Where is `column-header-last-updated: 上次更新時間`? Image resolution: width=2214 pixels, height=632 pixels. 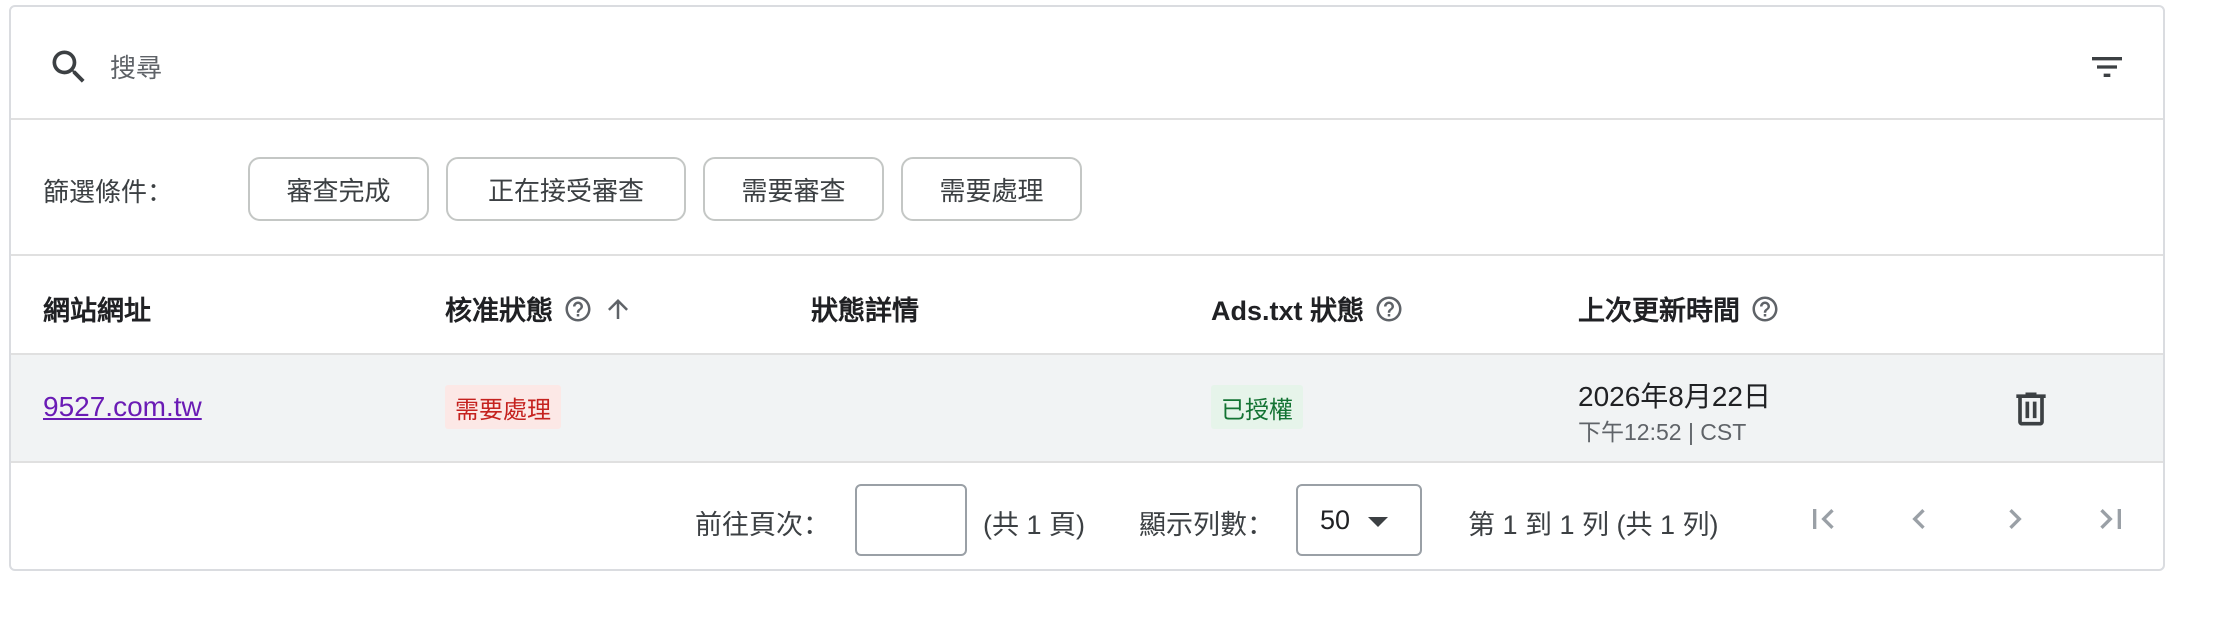 column-header-last-updated: 上次更新時間 is located at coordinates (1679, 308).